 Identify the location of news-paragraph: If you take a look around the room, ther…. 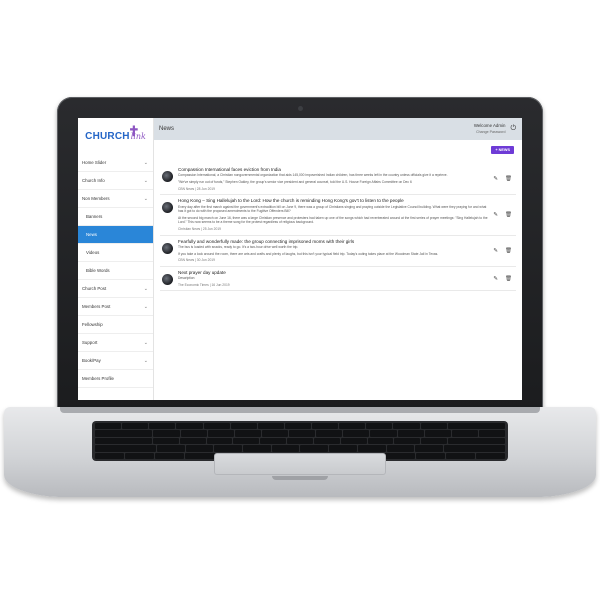
(308, 253).